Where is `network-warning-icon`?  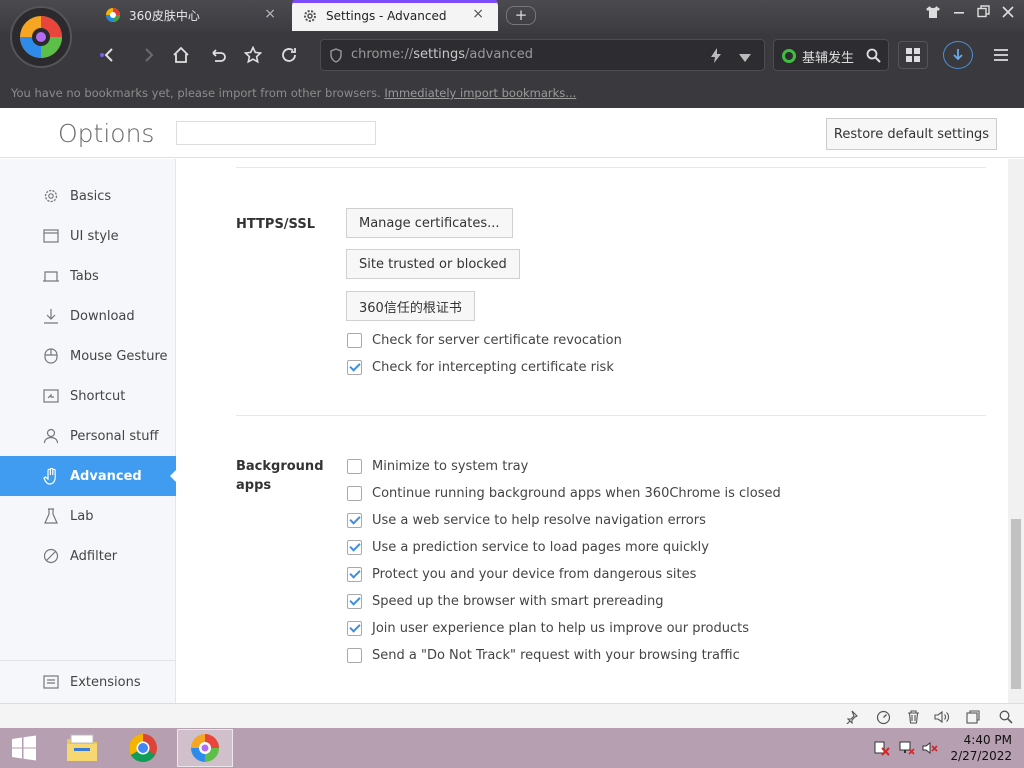 network-warning-icon is located at coordinates (882, 748).